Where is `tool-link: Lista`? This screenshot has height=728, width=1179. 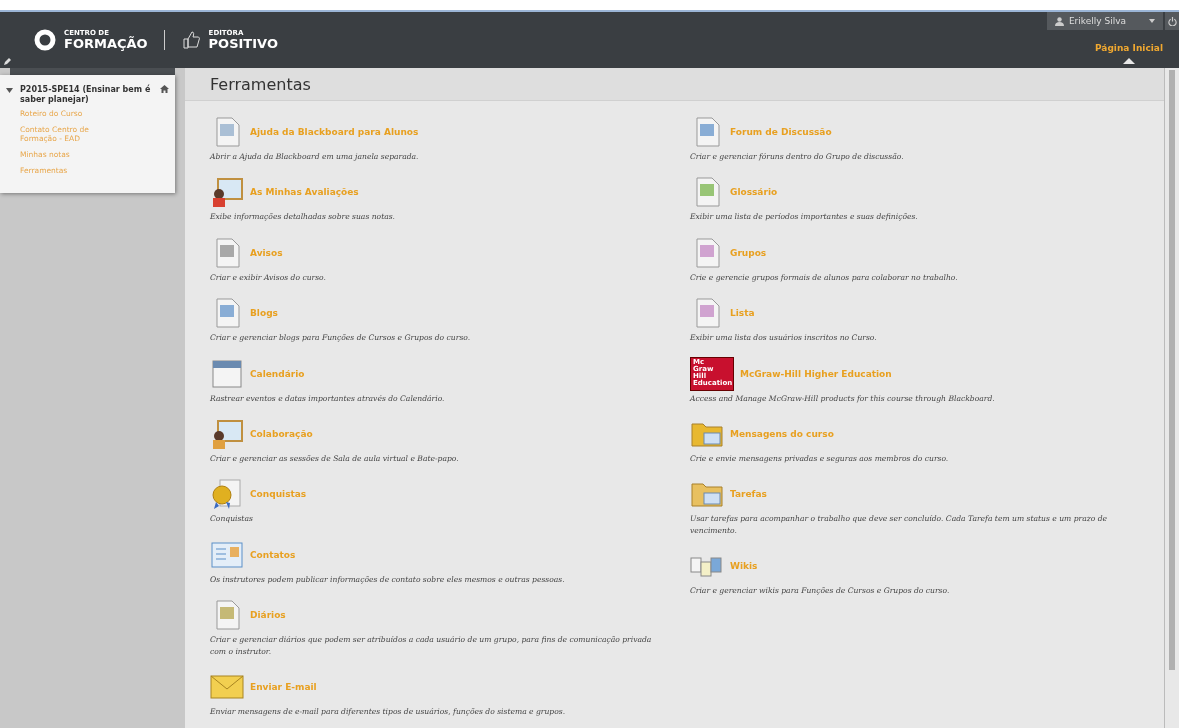
tool-link: Lista is located at coordinates (742, 313).